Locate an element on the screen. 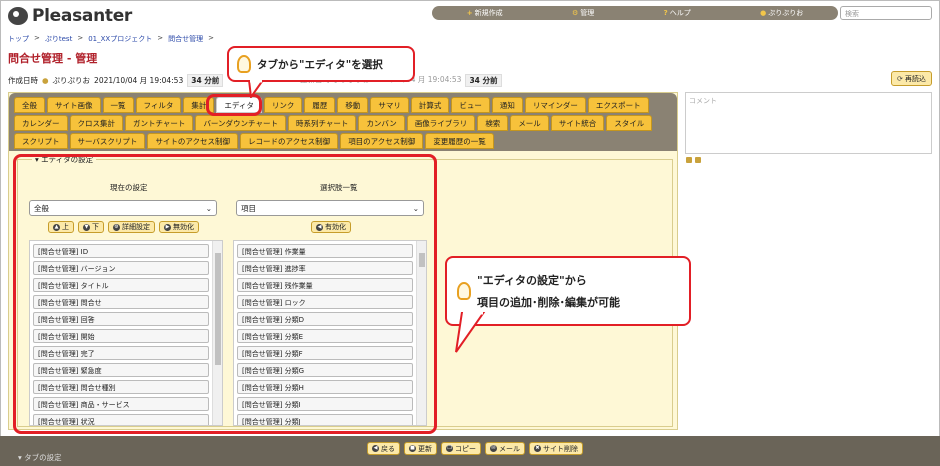  tab-row2-3: バーンダウンチャート is located at coordinates (240, 123).